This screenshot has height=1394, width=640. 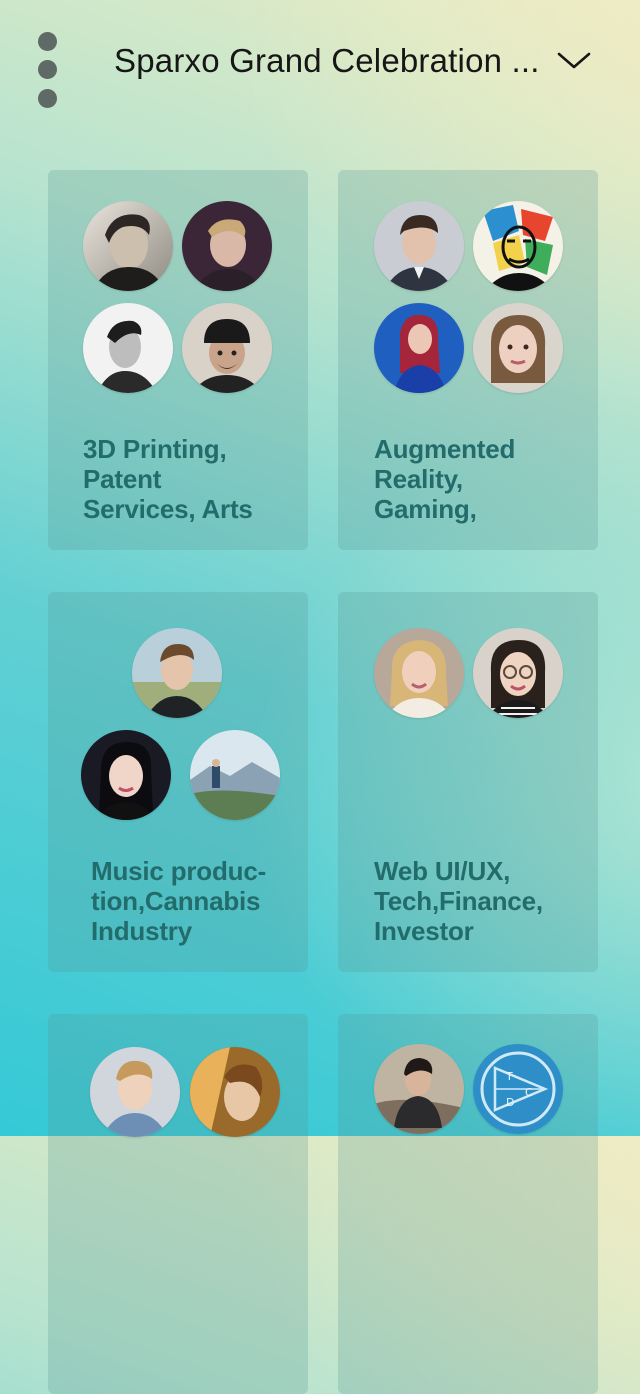 What do you see at coordinates (509, 1076) in the screenshot?
I see `logo-letter: T` at bounding box center [509, 1076].